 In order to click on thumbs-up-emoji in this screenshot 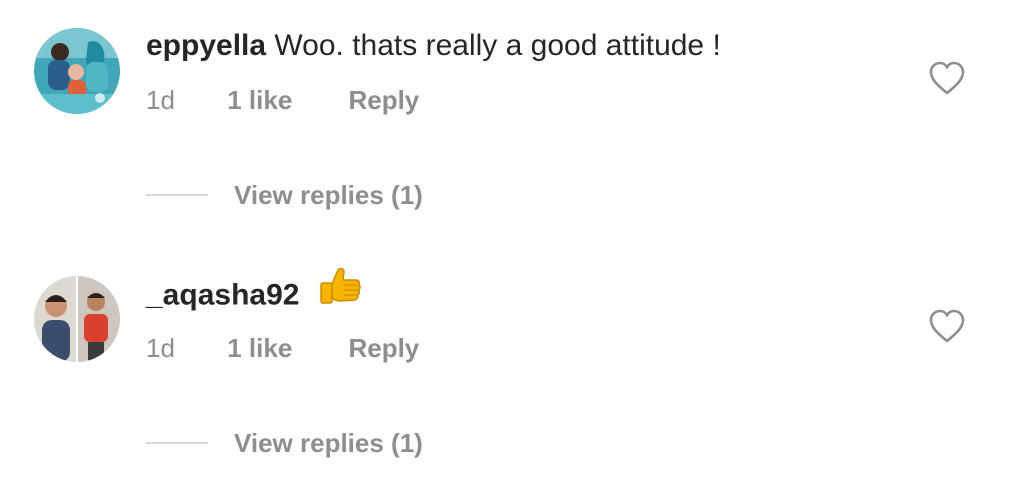, I will do `click(340, 292)`.